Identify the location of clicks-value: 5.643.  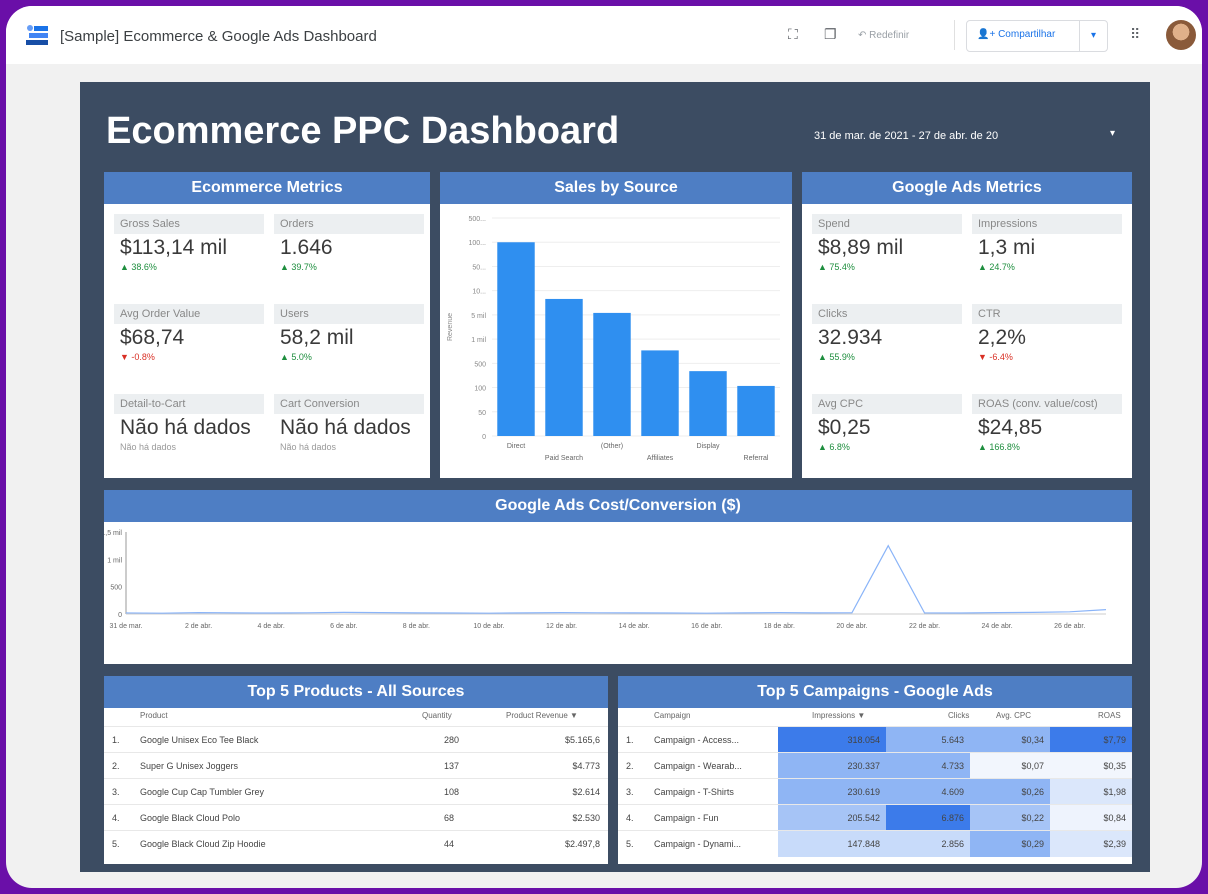
(952, 740).